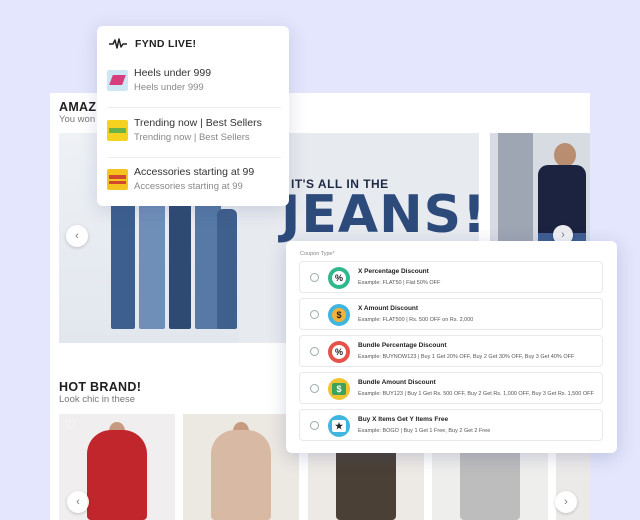  Describe the element at coordinates (194, 172) in the screenshot. I see `live-item-title: Accessories starting at 99` at that location.